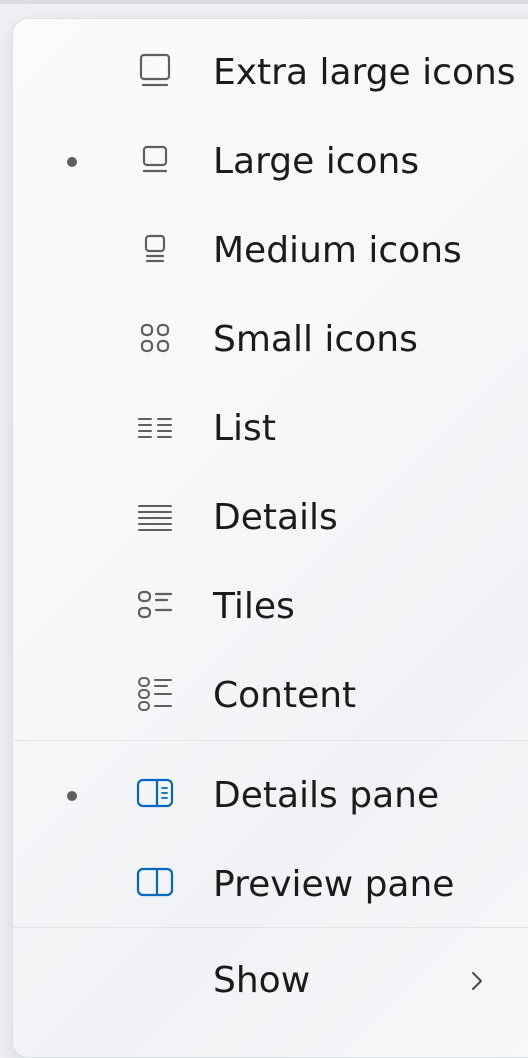 The height and width of the screenshot is (1058, 528). Describe the element at coordinates (264, 2) in the screenshot. I see `window-top-edge` at that location.